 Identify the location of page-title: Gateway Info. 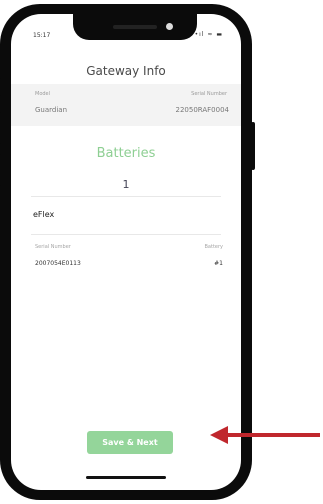
(126, 71).